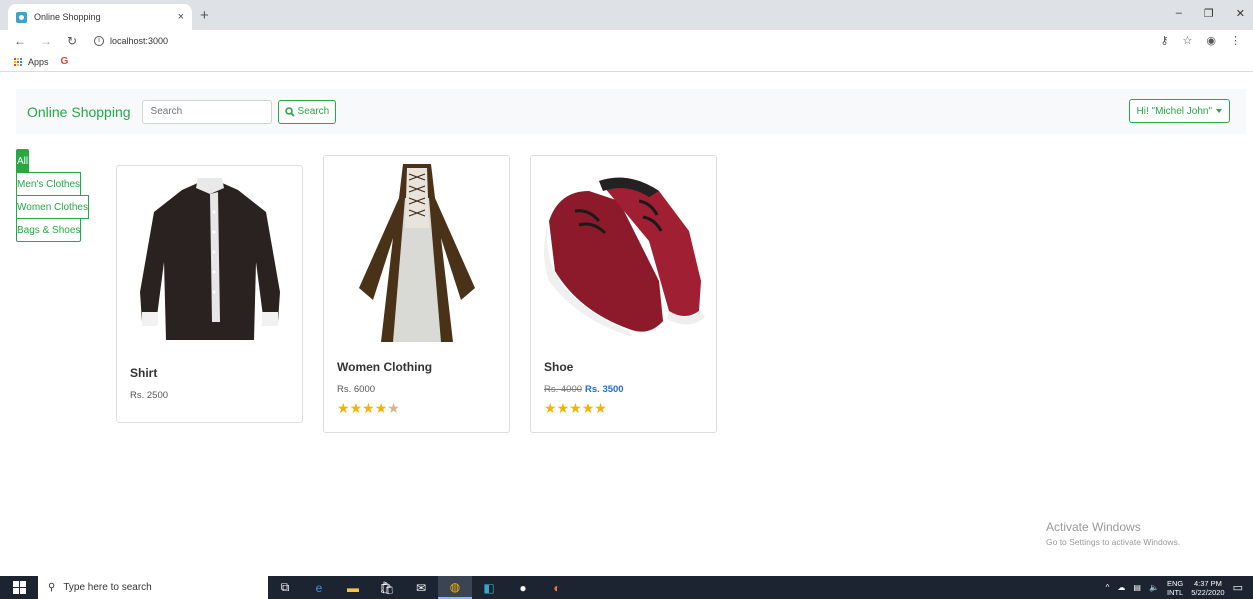  What do you see at coordinates (1154, 587) in the screenshot?
I see `volume-icon: 🔈` at bounding box center [1154, 587].